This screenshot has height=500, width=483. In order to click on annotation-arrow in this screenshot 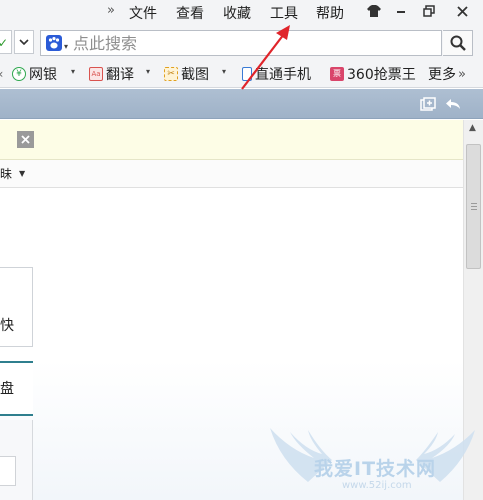, I will do `click(265, 57)`.